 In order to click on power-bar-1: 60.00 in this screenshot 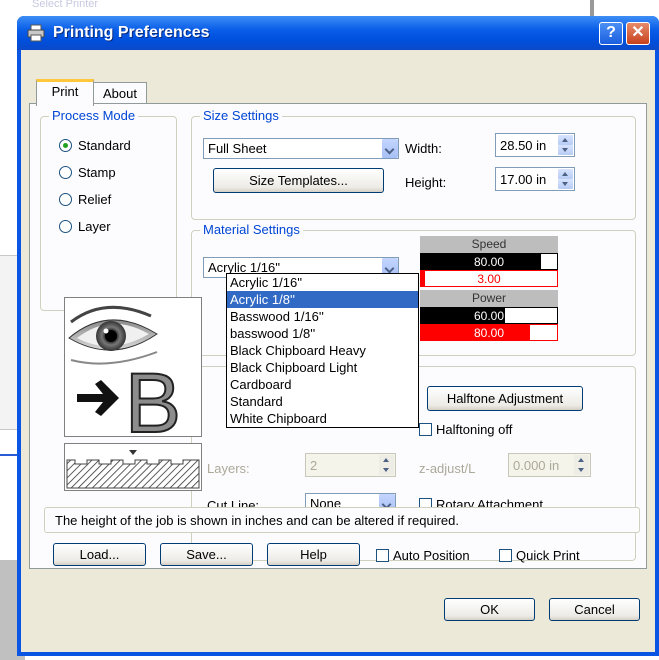, I will do `click(489, 315)`.